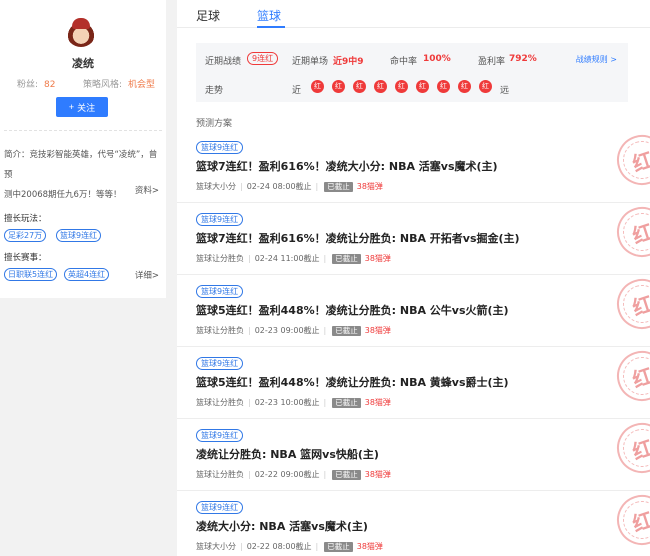 Image resolution: width=650 pixels, height=556 pixels. What do you see at coordinates (287, 330) in the screenshot?
I see `item-deadline: 02-23 09:00截止` at bounding box center [287, 330].